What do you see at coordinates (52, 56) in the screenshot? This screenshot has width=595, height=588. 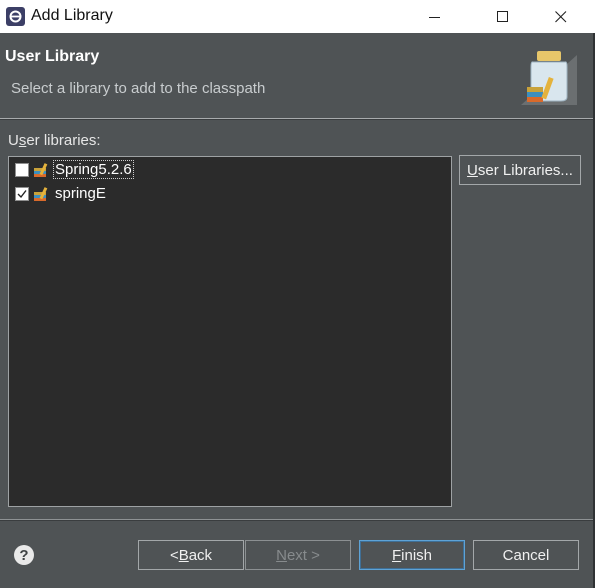 I see `page-title: User Library` at bounding box center [52, 56].